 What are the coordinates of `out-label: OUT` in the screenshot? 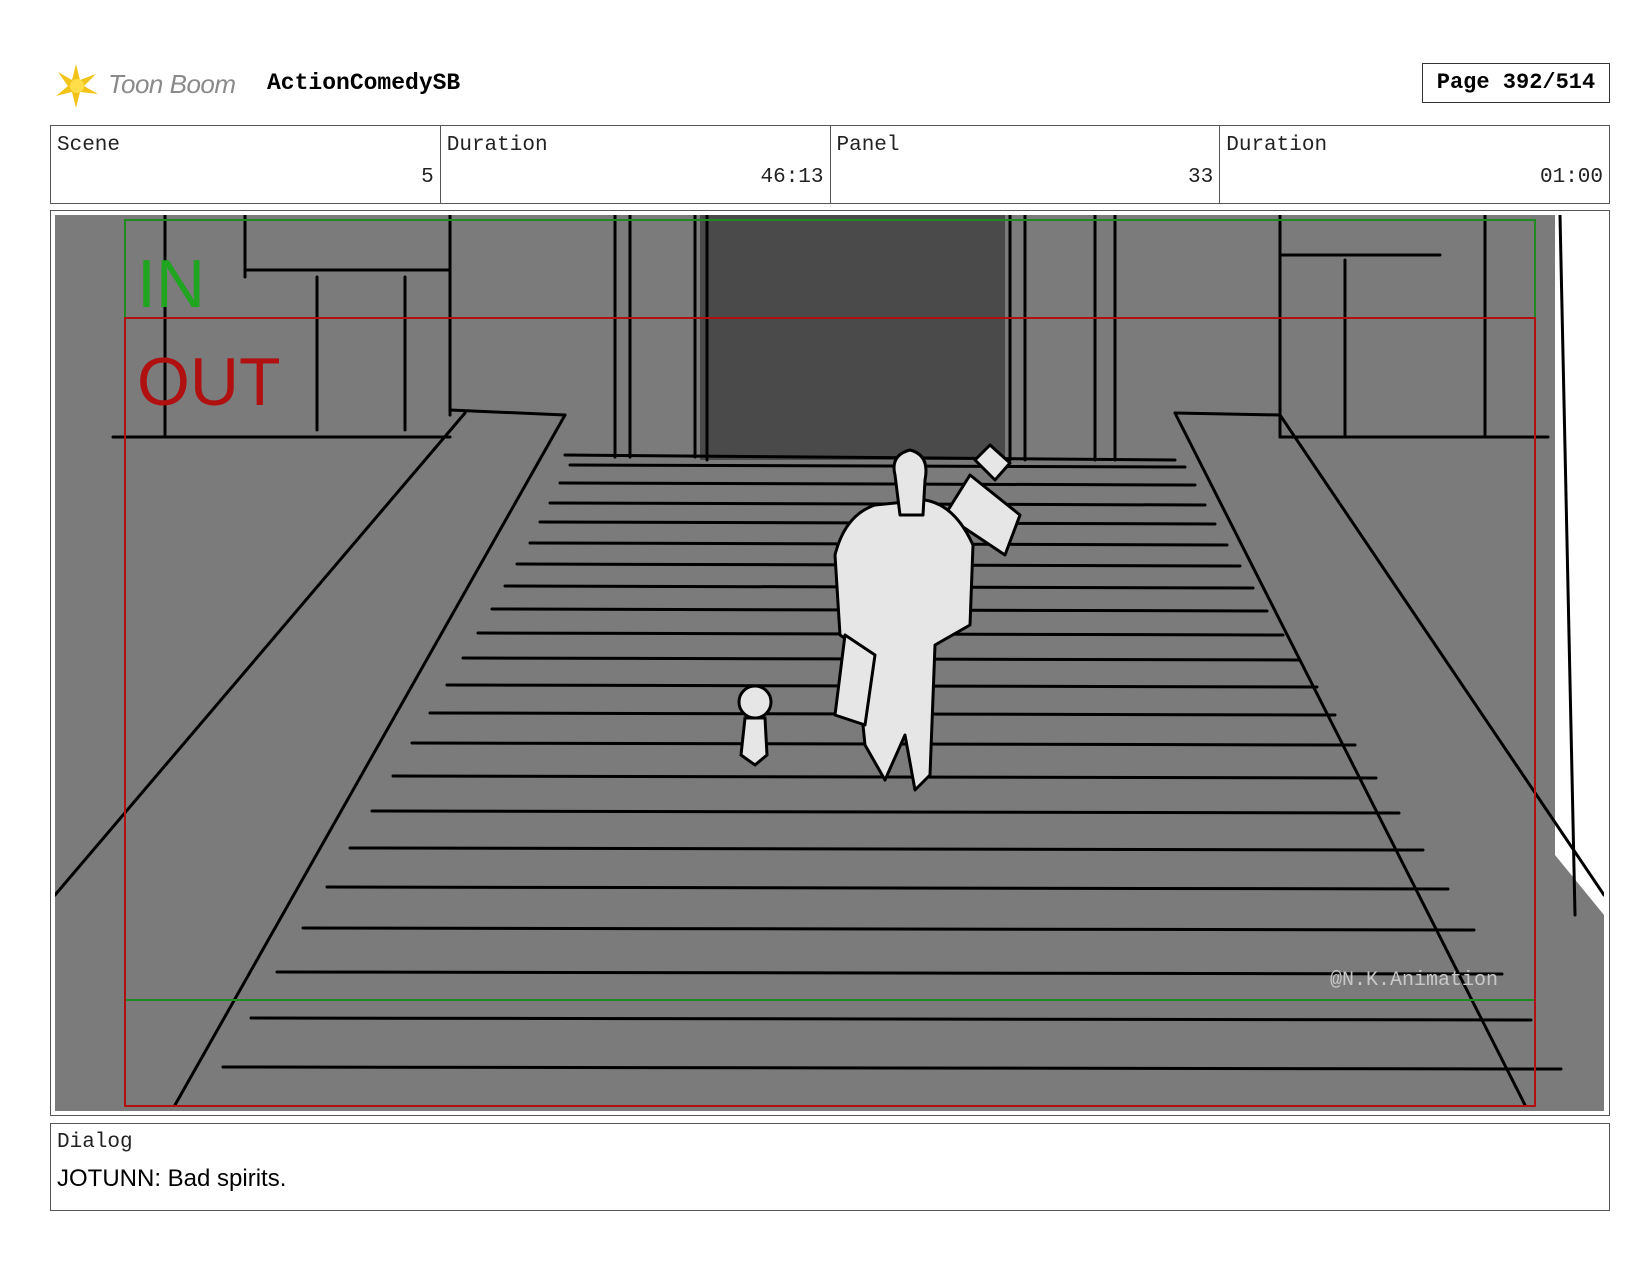 It's located at (209, 382).